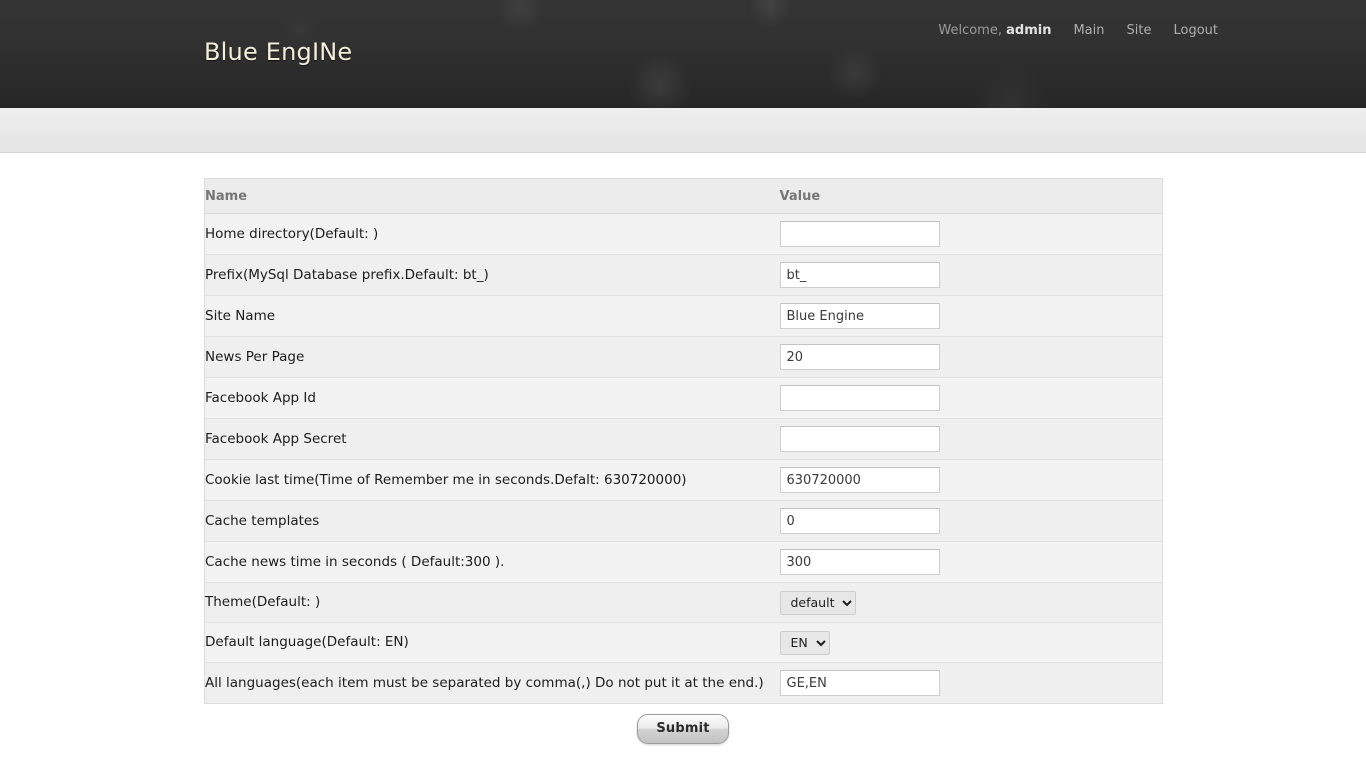 This screenshot has height=768, width=1366. I want to click on setting-select: EN, so click(804, 642).